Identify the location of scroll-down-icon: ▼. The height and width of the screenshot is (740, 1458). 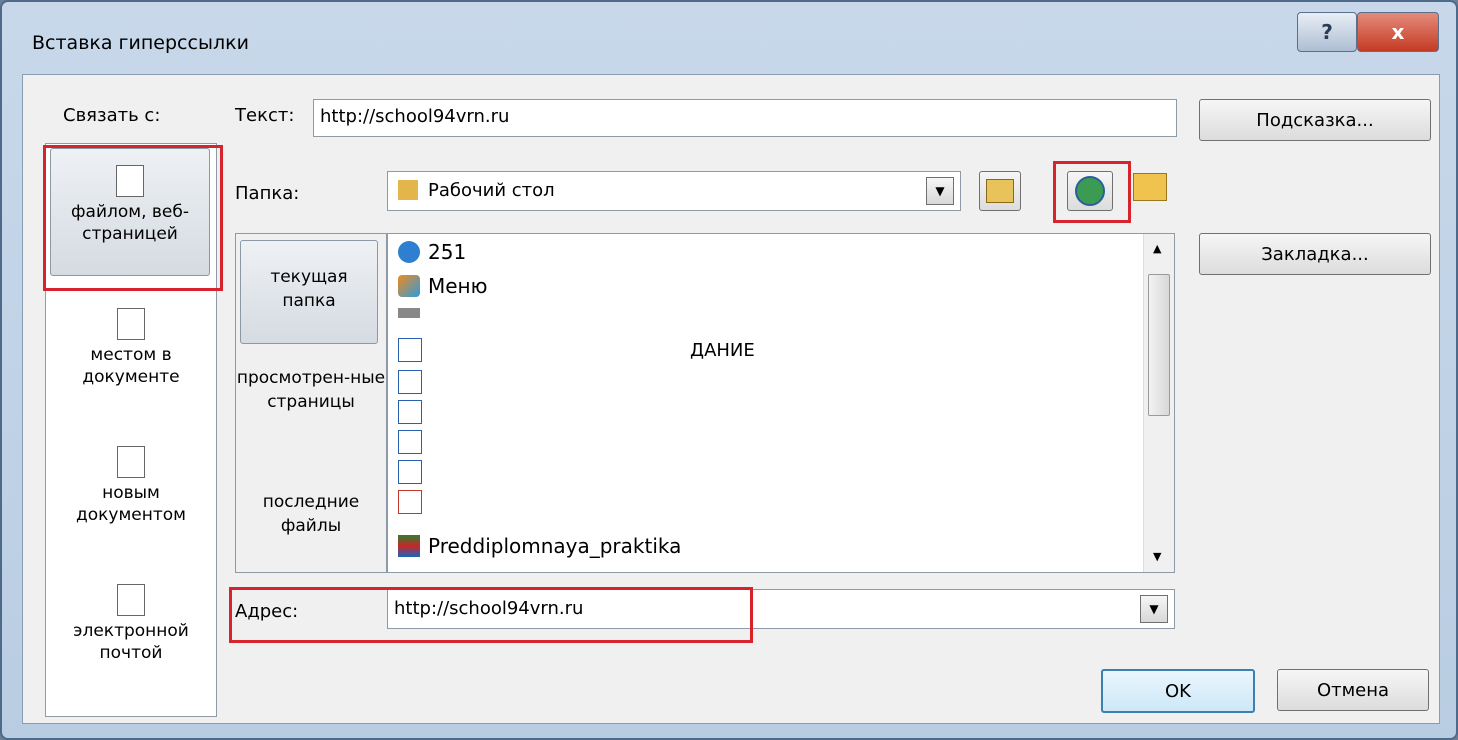
(1157, 556).